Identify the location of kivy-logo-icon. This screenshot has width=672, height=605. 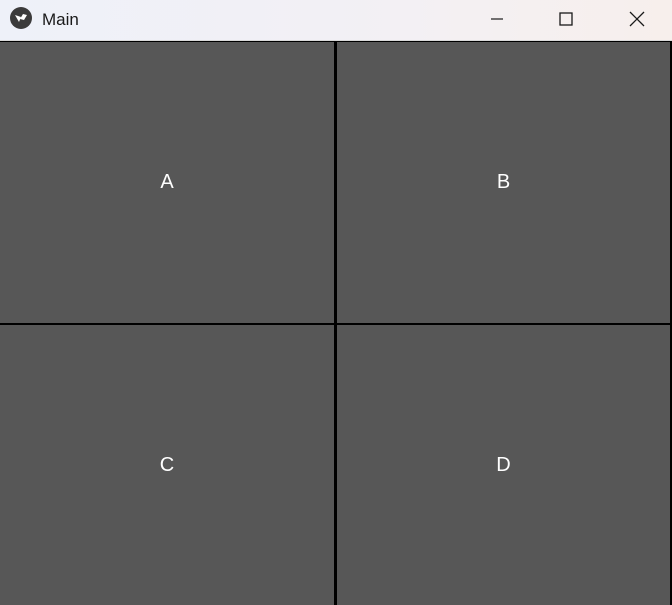
(21, 18).